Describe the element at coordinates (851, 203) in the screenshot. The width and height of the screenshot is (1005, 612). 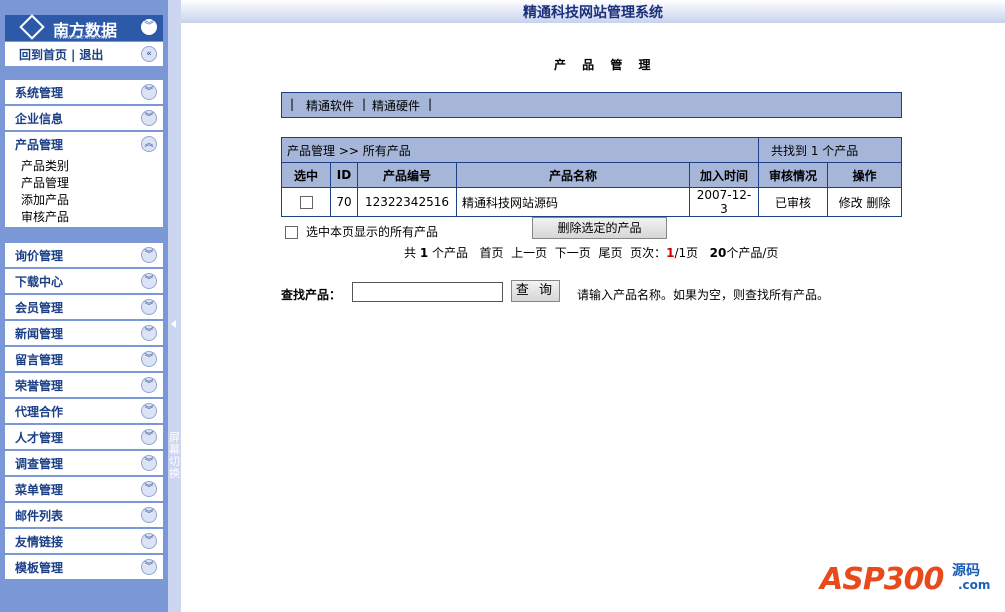
I see `edit-link: 修改` at that location.